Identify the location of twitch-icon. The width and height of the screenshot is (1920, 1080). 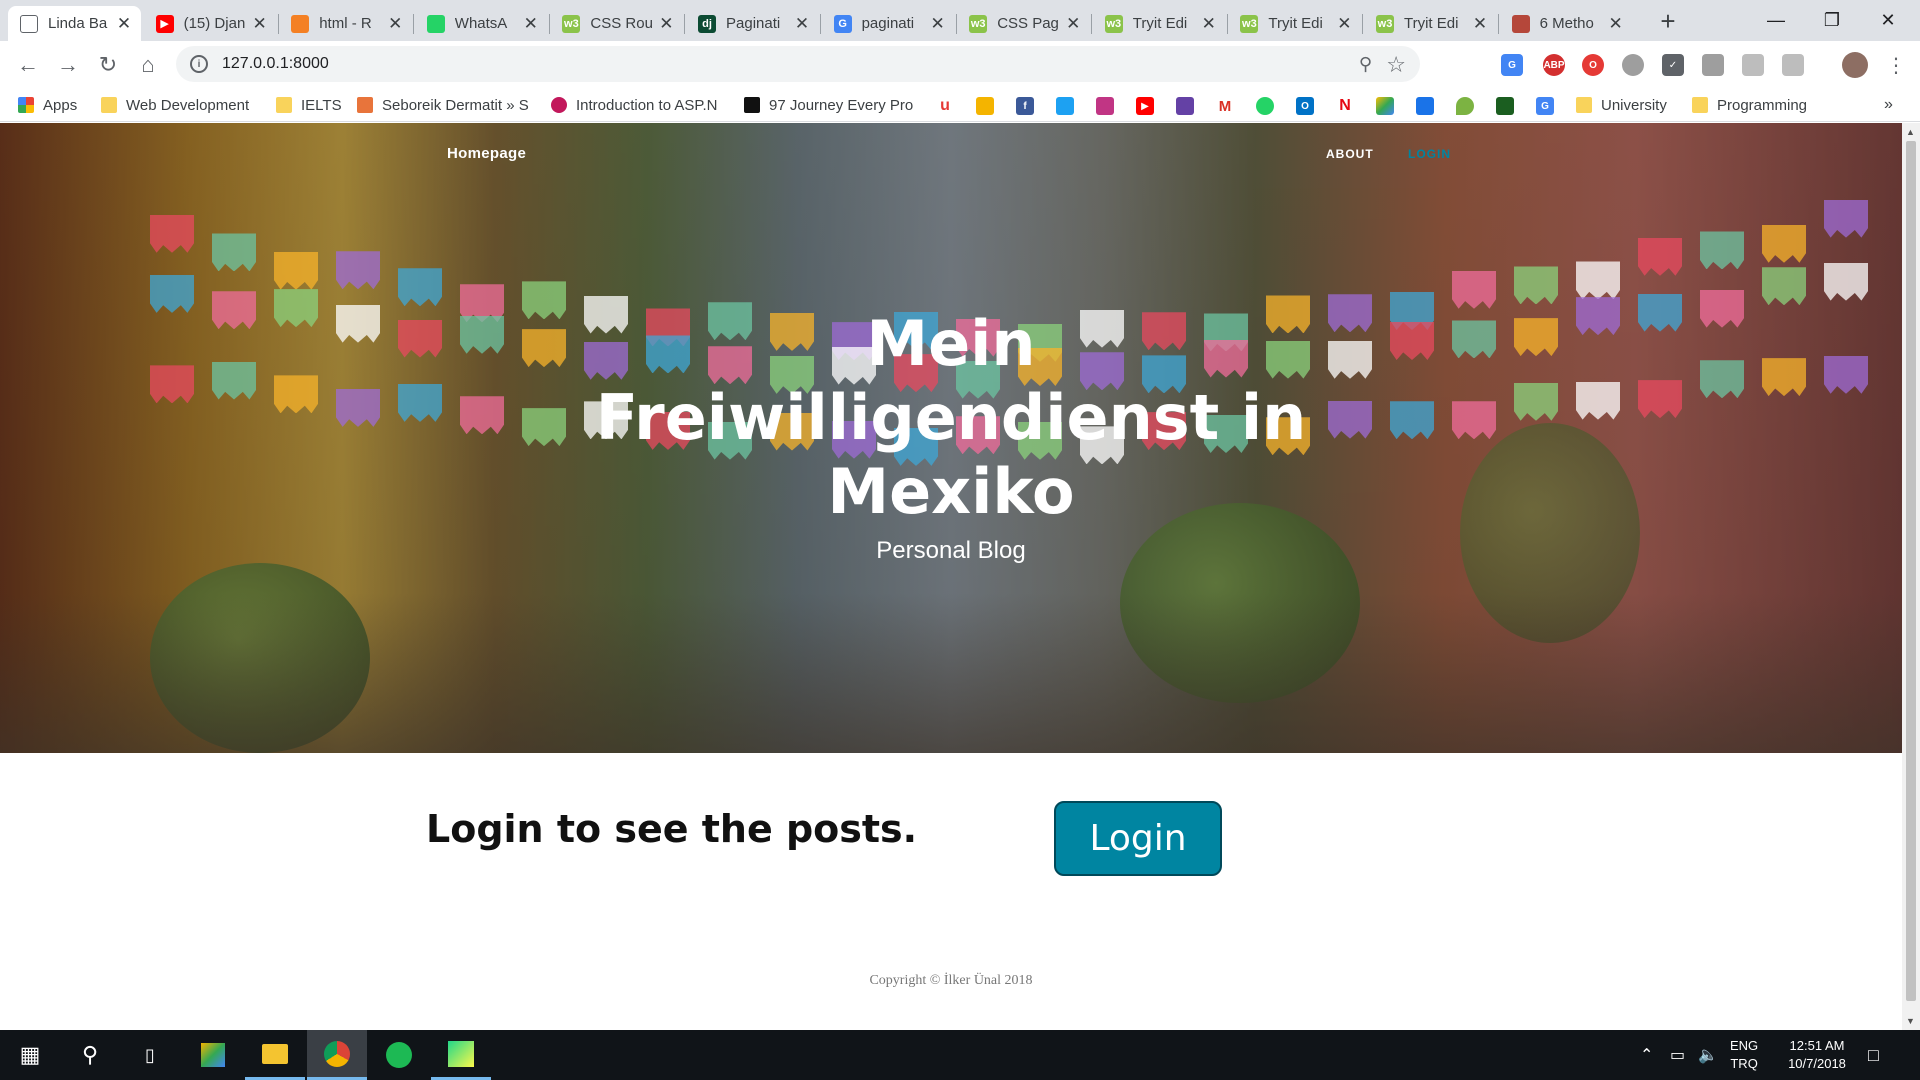
(1185, 106).